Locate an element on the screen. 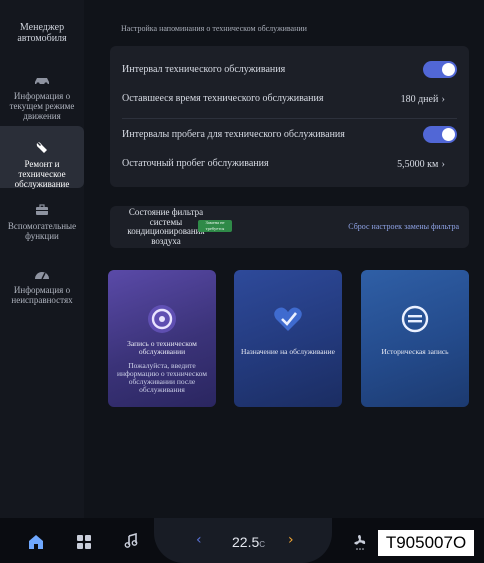  filter-reset-link: Сброс настроек замены фильтра is located at coordinates (403, 226).